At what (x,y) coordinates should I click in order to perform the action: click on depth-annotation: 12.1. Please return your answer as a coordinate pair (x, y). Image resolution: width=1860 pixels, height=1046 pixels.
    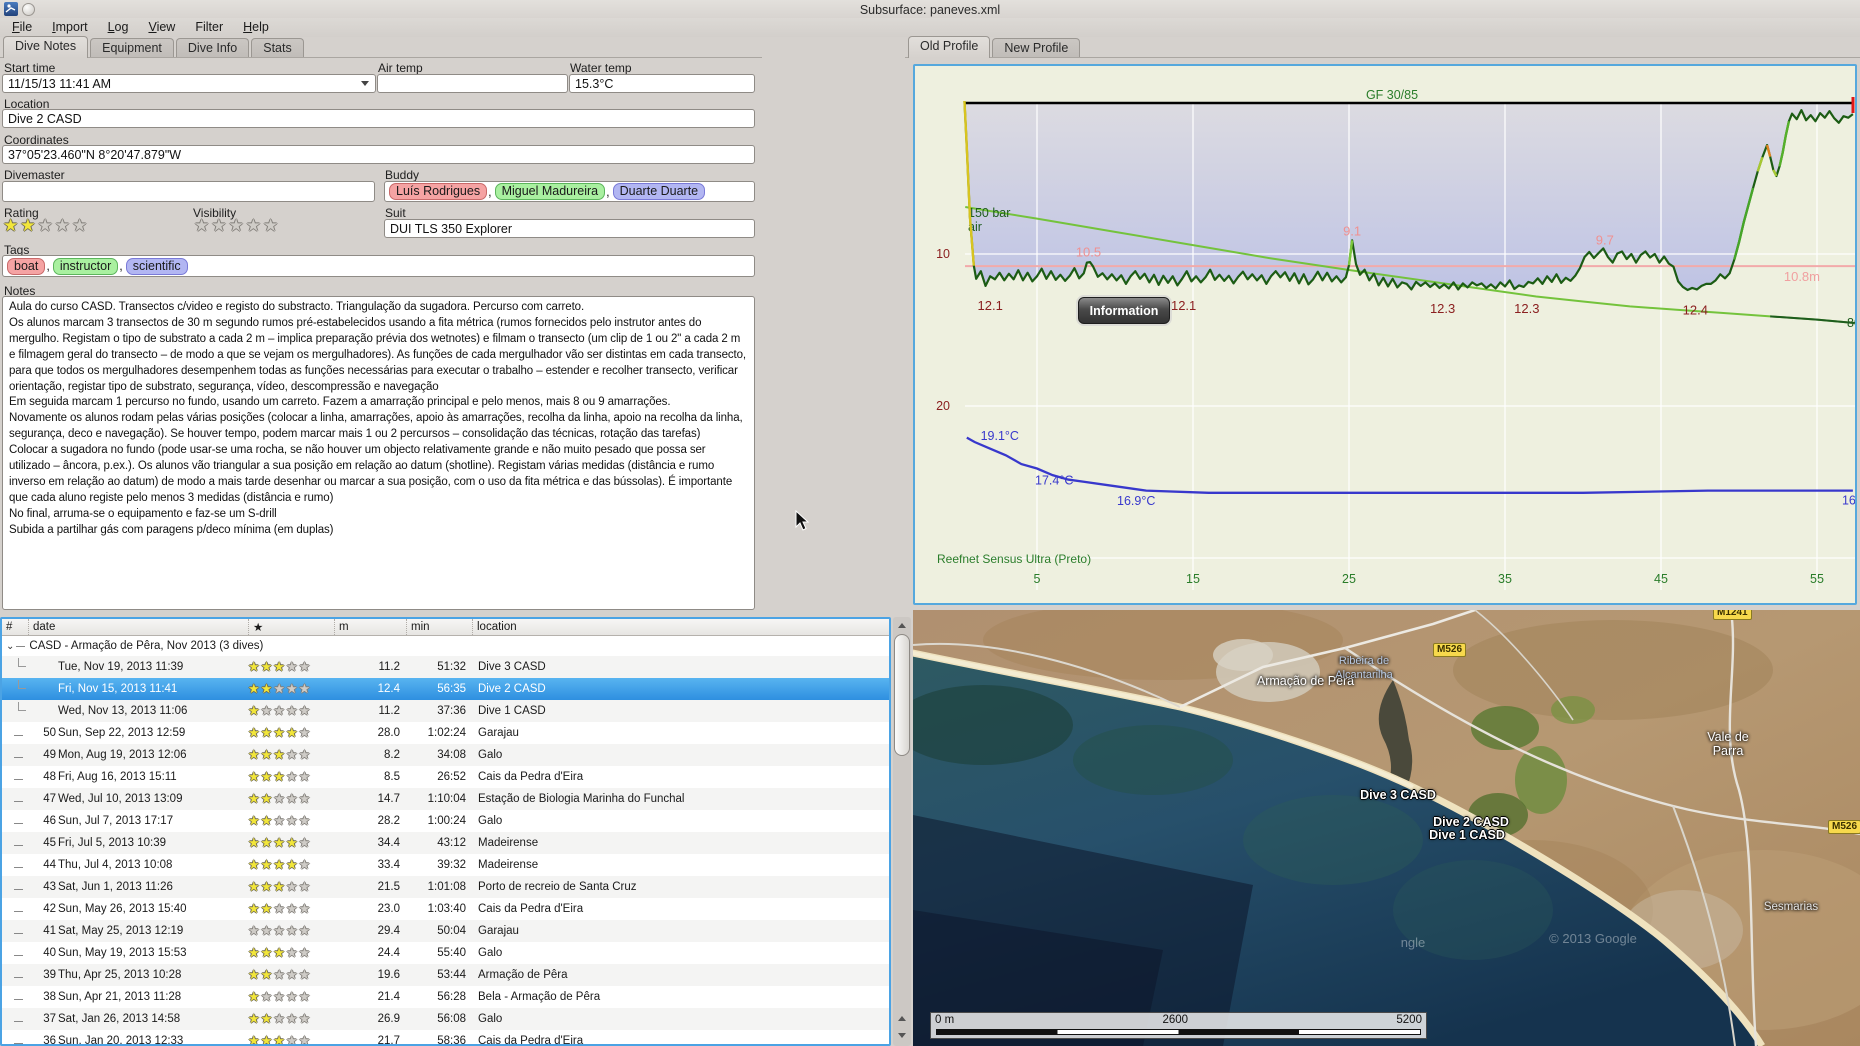
    Looking at the image, I should click on (990, 305).